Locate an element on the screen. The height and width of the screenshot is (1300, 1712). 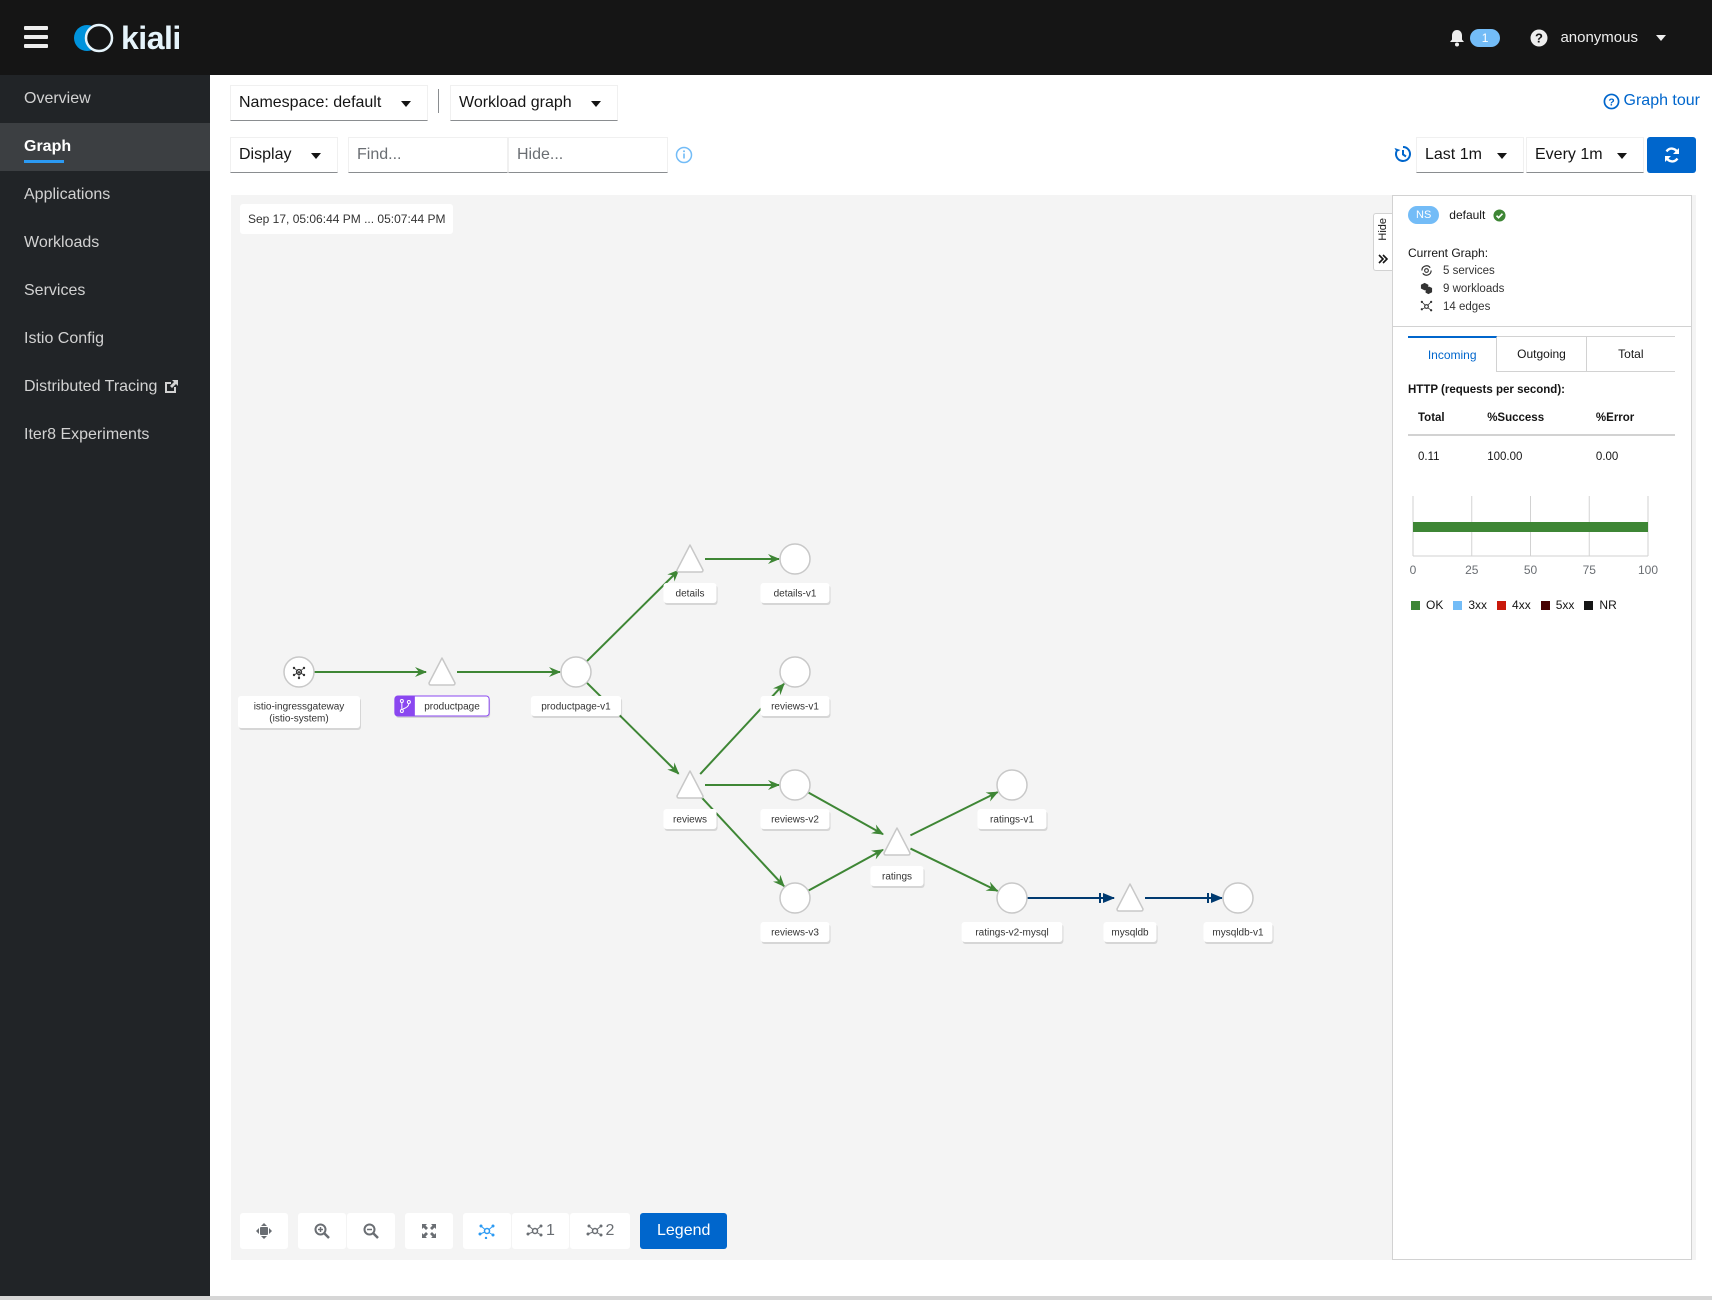
sidebar-item-applications: Applications is located at coordinates (105, 195).